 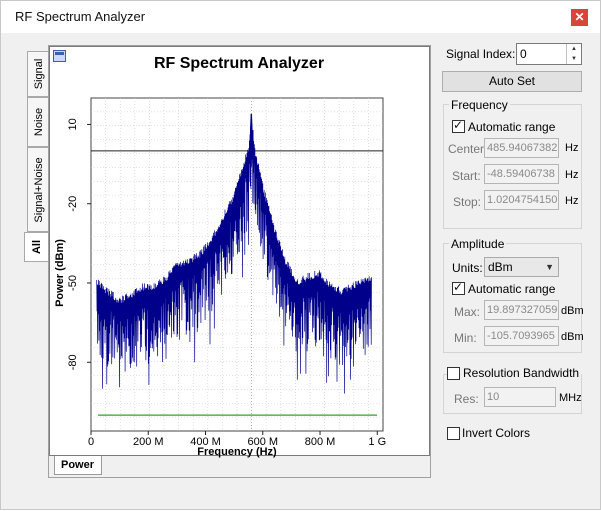 I want to click on res-unit: MHz, so click(x=570, y=398).